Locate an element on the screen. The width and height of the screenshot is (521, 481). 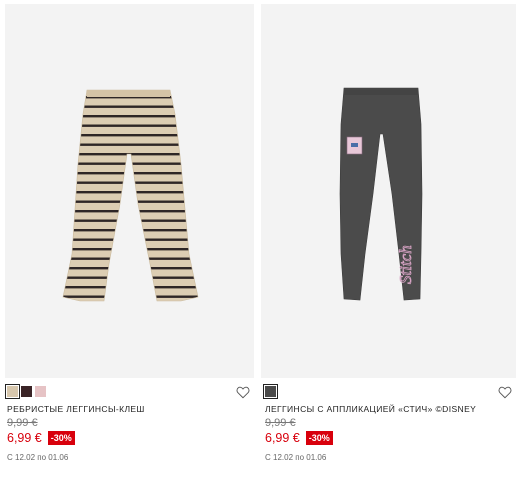
product-title: ЛЕГГИНСЫ С АППЛИКАЦИЕЙ «СТИЧ» ©DISNEY is located at coordinates (370, 409).